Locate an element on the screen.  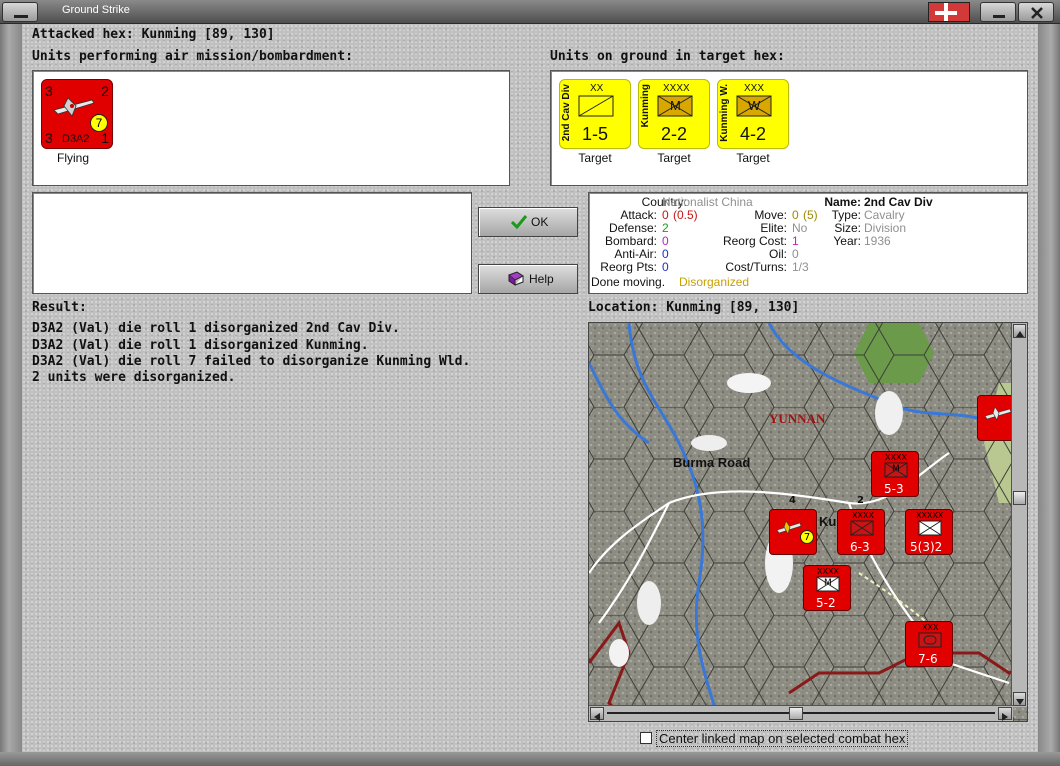
ground-unit-counter: Kunming W. XXX W 4-2 is located at coordinates (753, 114).